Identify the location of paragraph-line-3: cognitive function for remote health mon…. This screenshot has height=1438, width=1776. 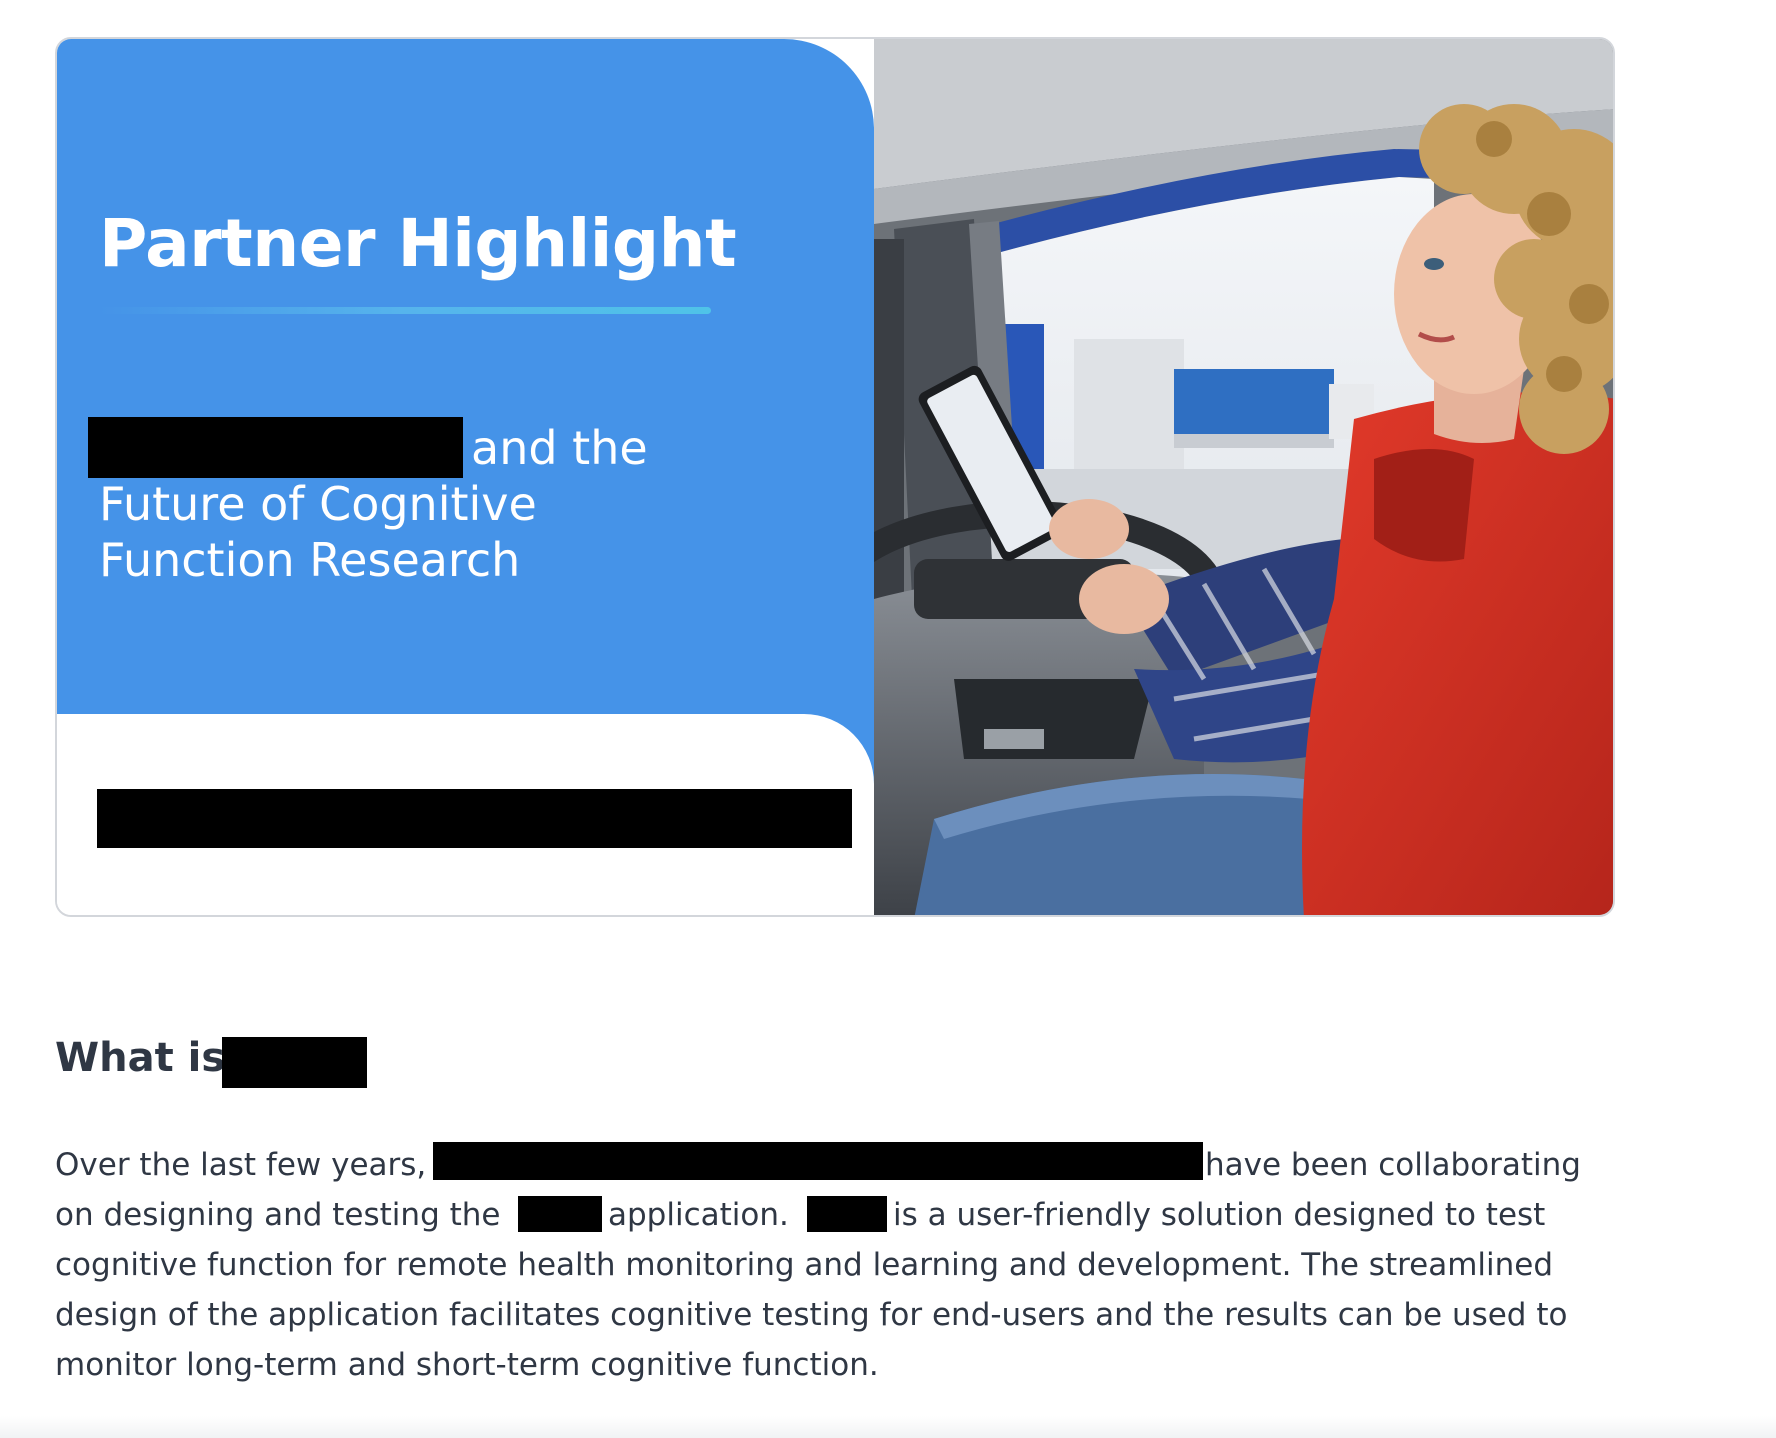
(804, 1265).